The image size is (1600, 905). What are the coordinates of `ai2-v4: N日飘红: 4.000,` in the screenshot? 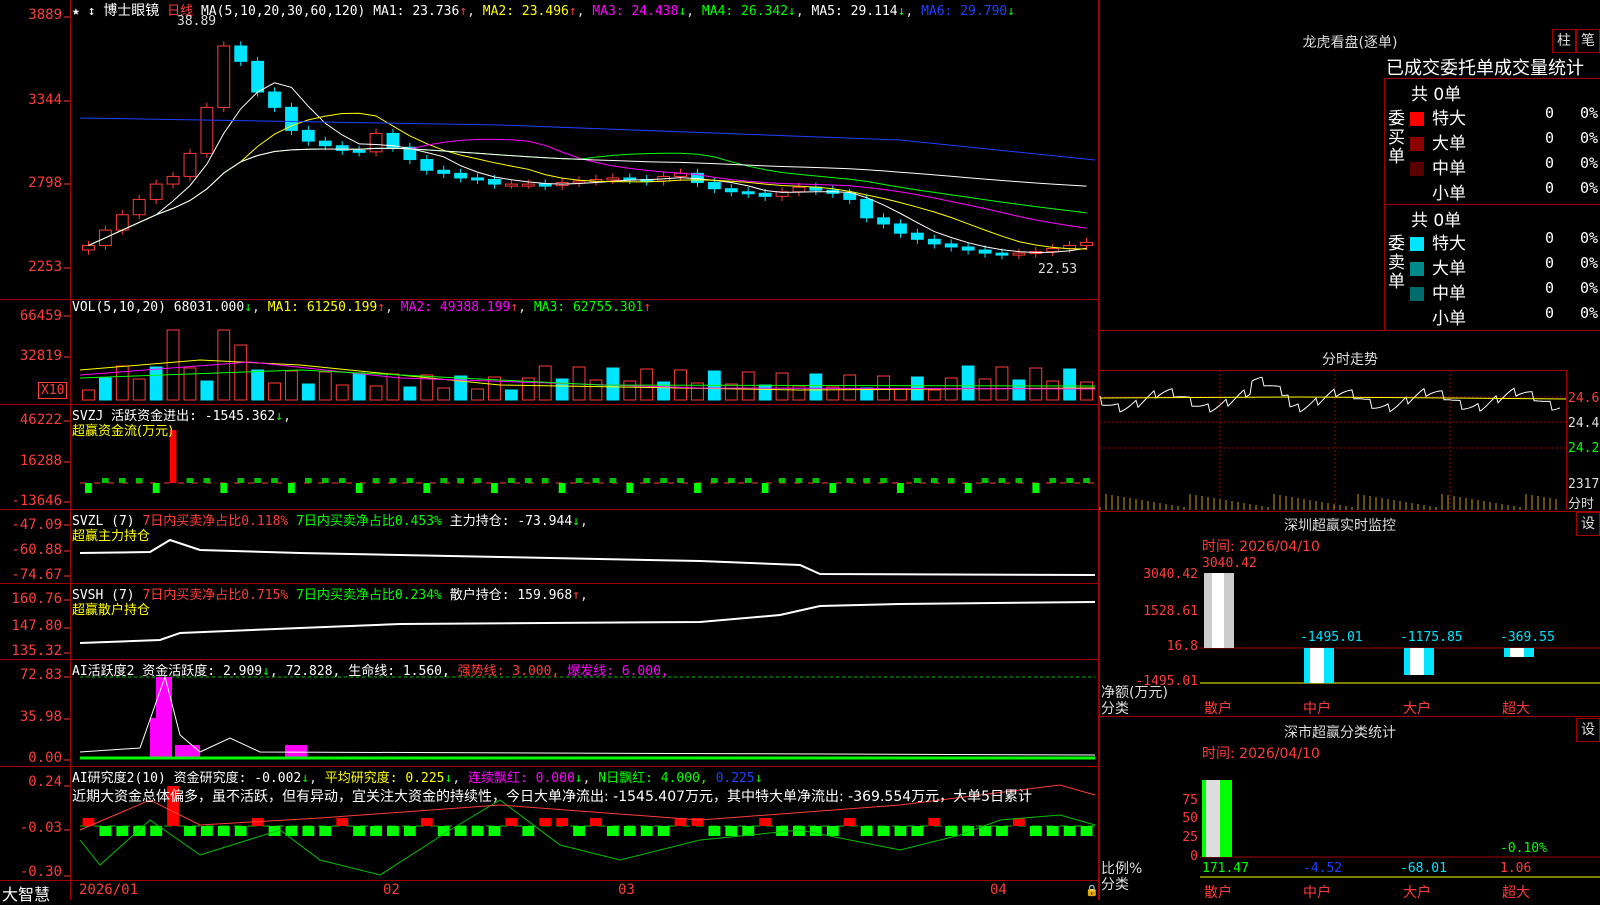 It's located at (653, 778).